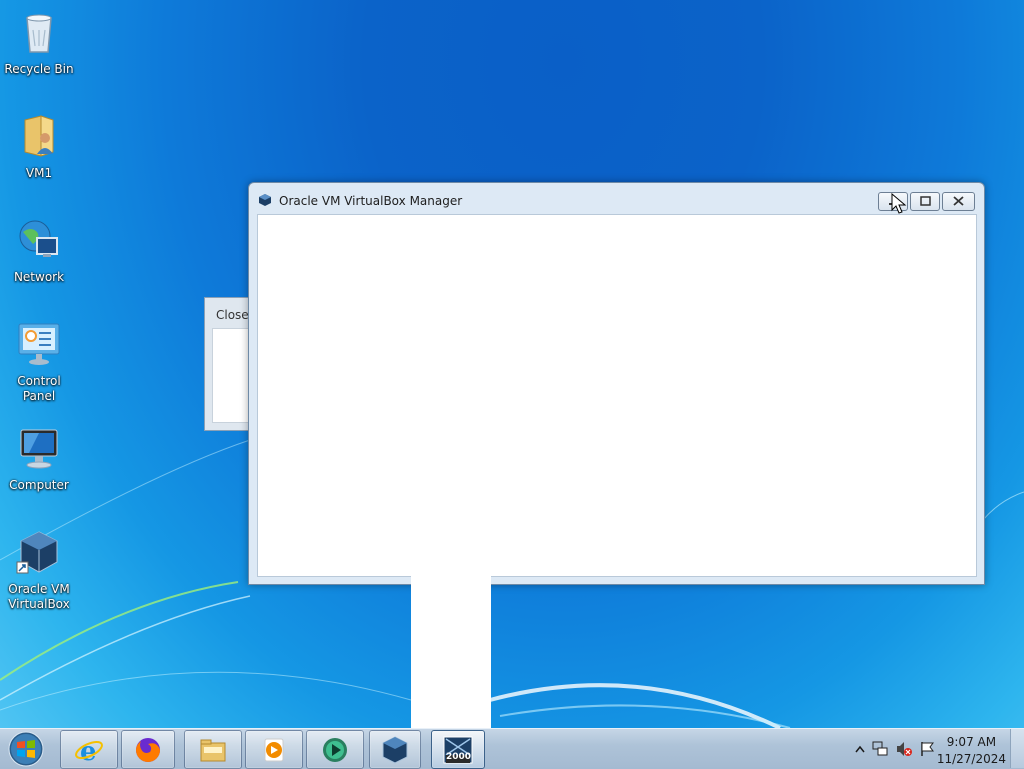 The width and height of the screenshot is (1024, 769). I want to click on desktop-icon-control-panel: Control Panel, so click(39, 360).